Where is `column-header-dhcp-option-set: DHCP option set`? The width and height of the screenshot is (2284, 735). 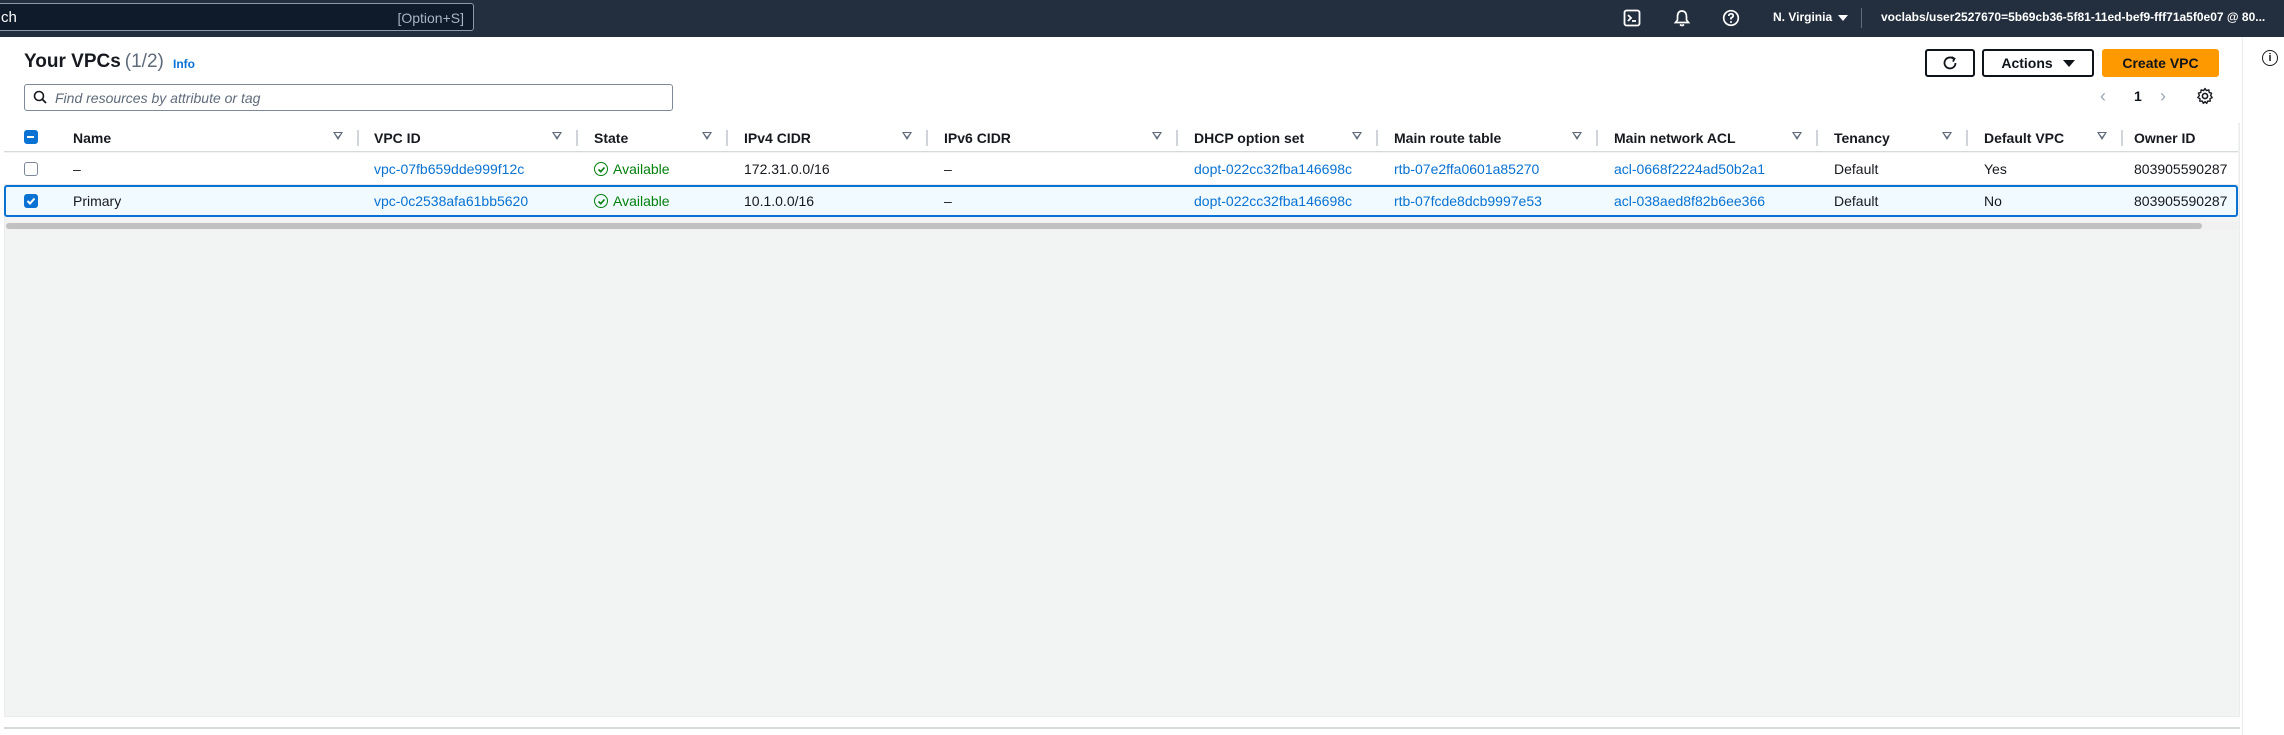
column-header-dhcp-option-set: DHCP option set is located at coordinates (1249, 137).